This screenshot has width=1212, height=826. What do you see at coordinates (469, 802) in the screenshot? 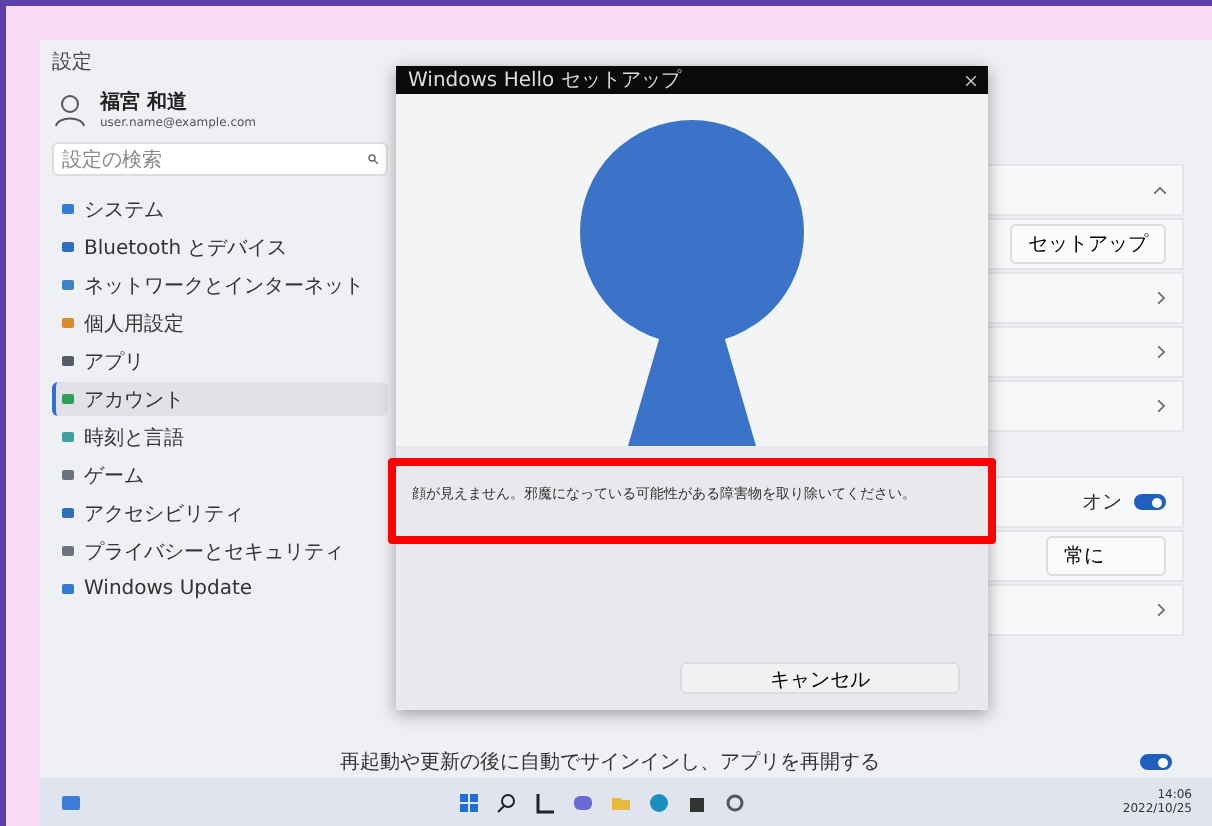
I see `start-icon` at bounding box center [469, 802].